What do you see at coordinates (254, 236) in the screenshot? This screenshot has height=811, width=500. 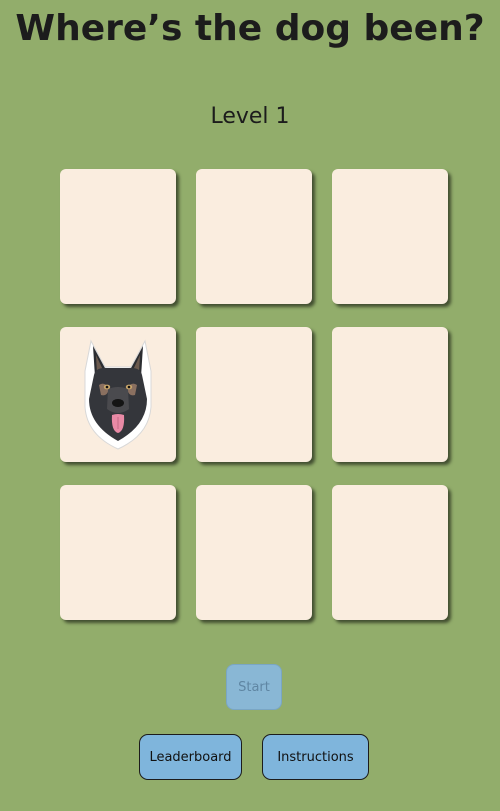 I see `card-r1-c2` at bounding box center [254, 236].